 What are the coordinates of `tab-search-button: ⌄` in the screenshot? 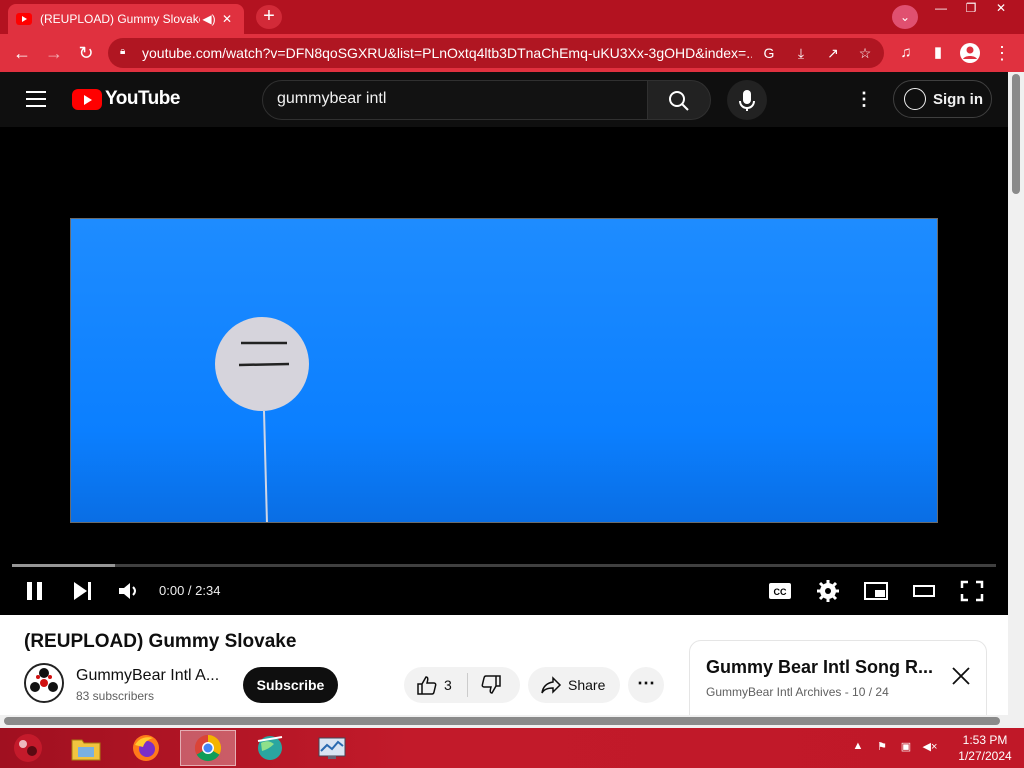 It's located at (905, 17).